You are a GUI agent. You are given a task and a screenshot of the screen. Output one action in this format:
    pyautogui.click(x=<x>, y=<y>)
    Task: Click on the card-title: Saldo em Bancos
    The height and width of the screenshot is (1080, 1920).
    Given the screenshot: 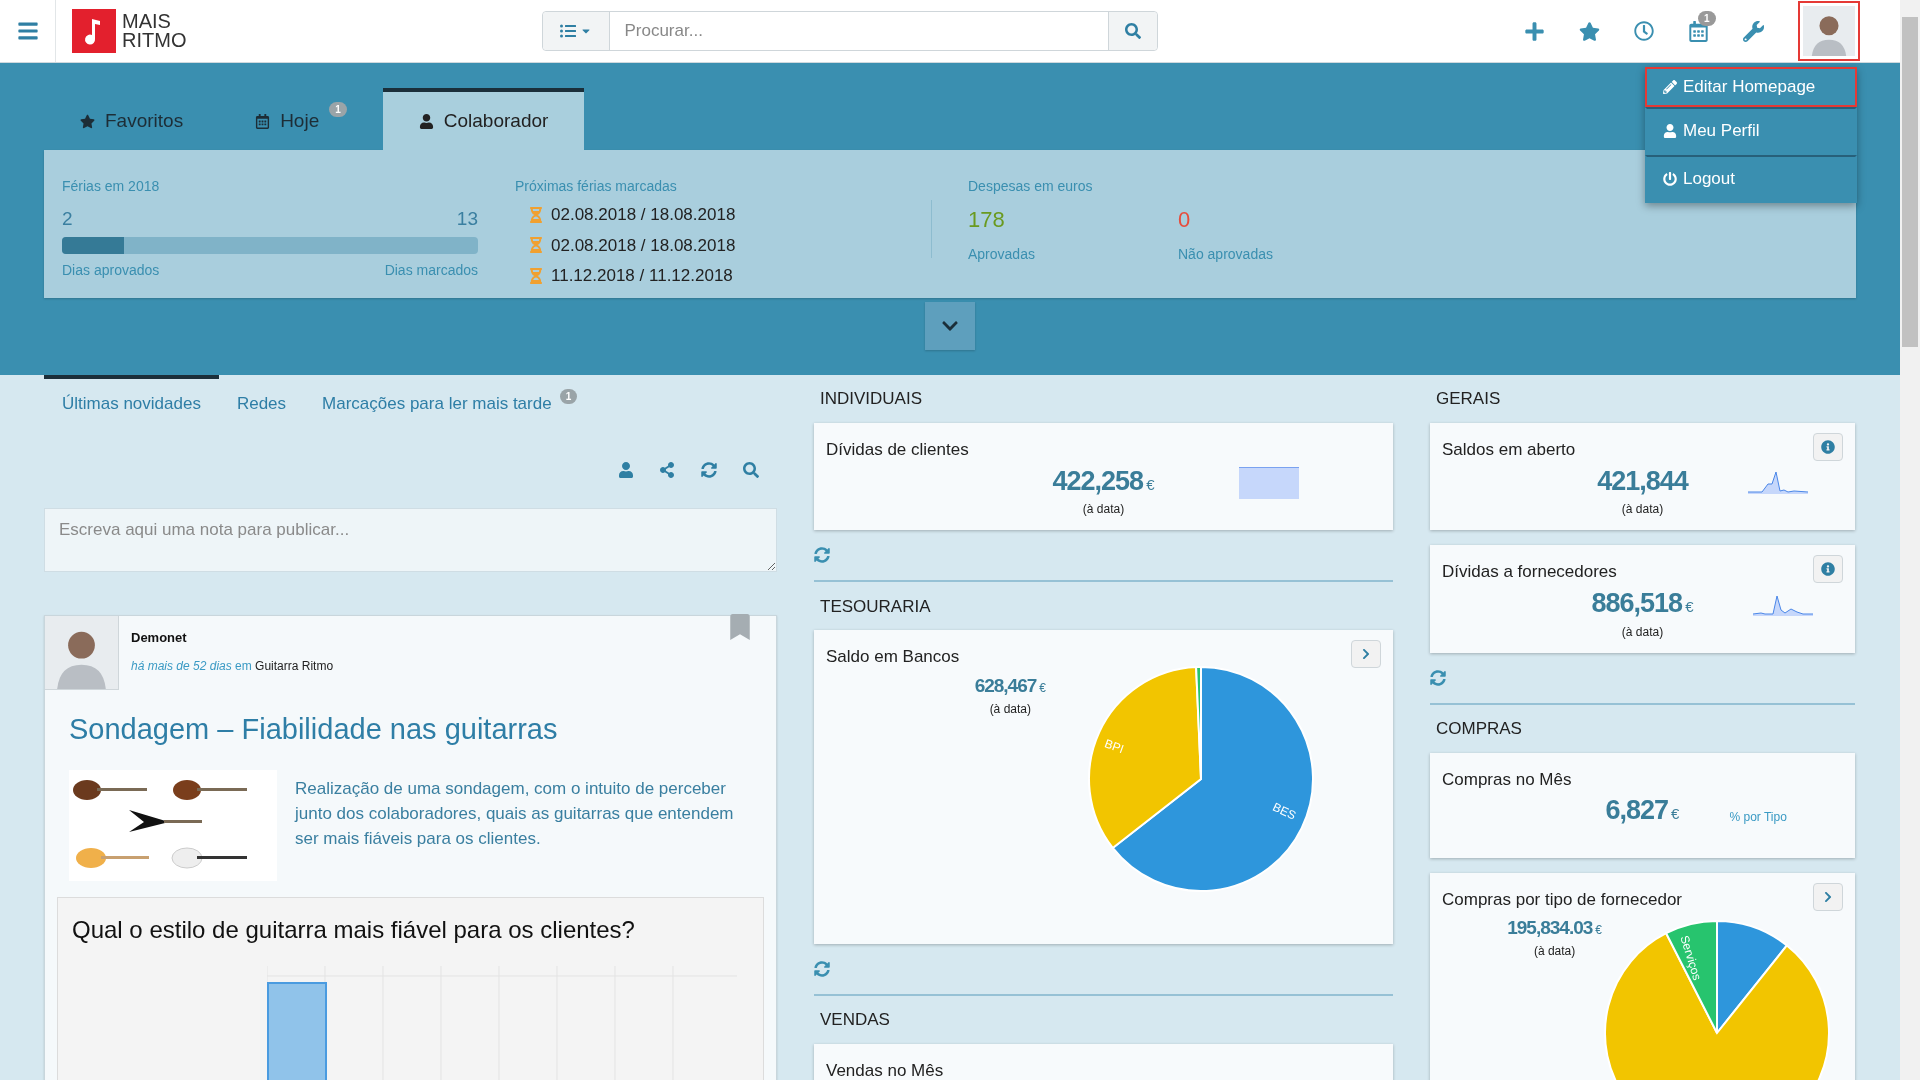 What is the action you would take?
    pyautogui.click(x=893, y=657)
    